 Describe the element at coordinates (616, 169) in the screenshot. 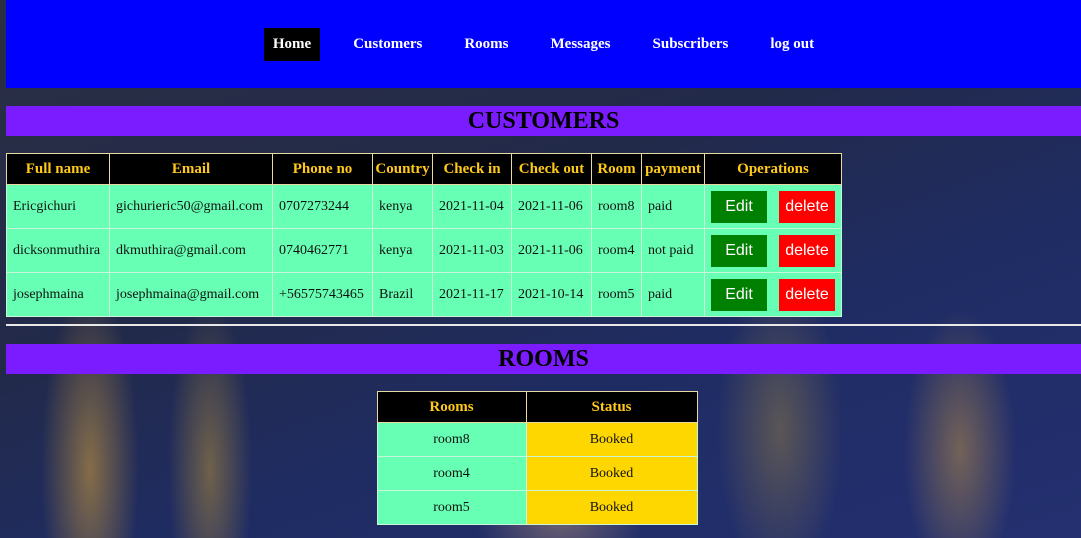

I see `col-room: Room` at that location.